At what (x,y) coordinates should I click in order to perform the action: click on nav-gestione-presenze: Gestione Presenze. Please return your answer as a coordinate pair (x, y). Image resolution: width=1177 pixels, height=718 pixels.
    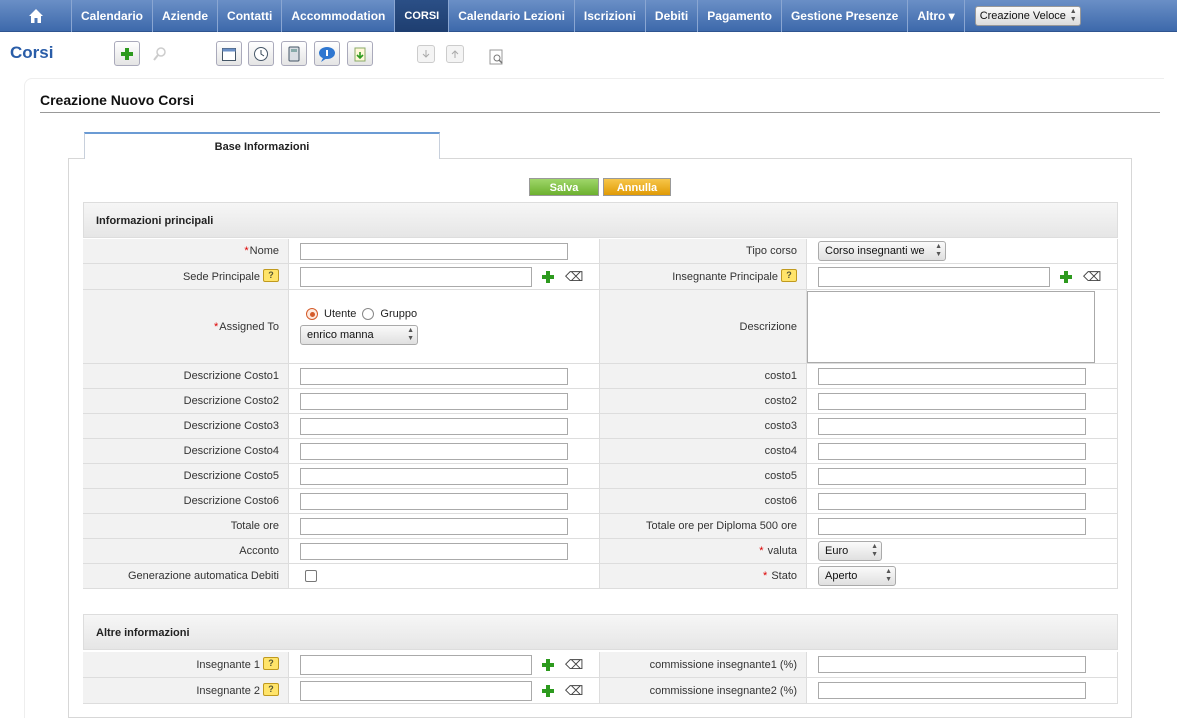
    Looking at the image, I should click on (845, 16).